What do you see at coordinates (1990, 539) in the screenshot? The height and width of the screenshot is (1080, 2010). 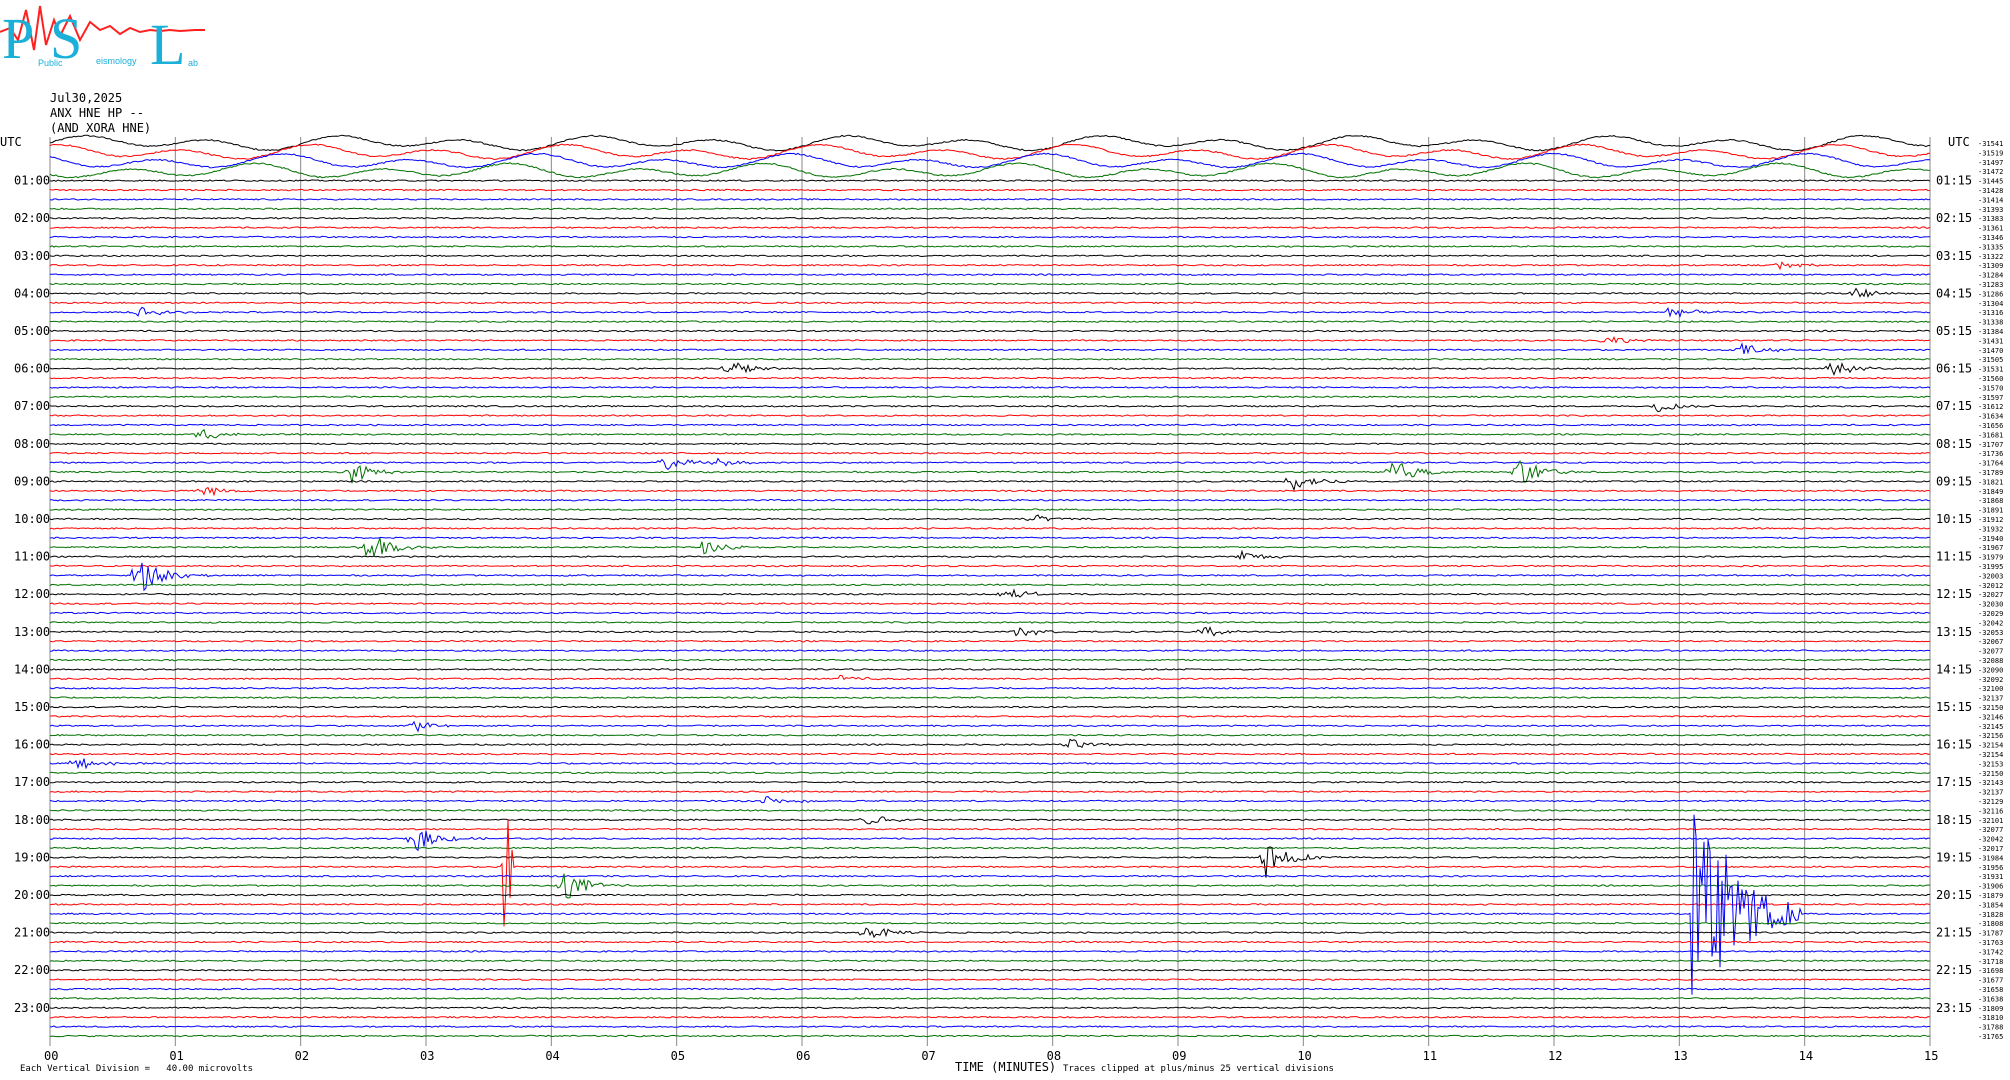 I see `right-offset-value: -31940` at bounding box center [1990, 539].